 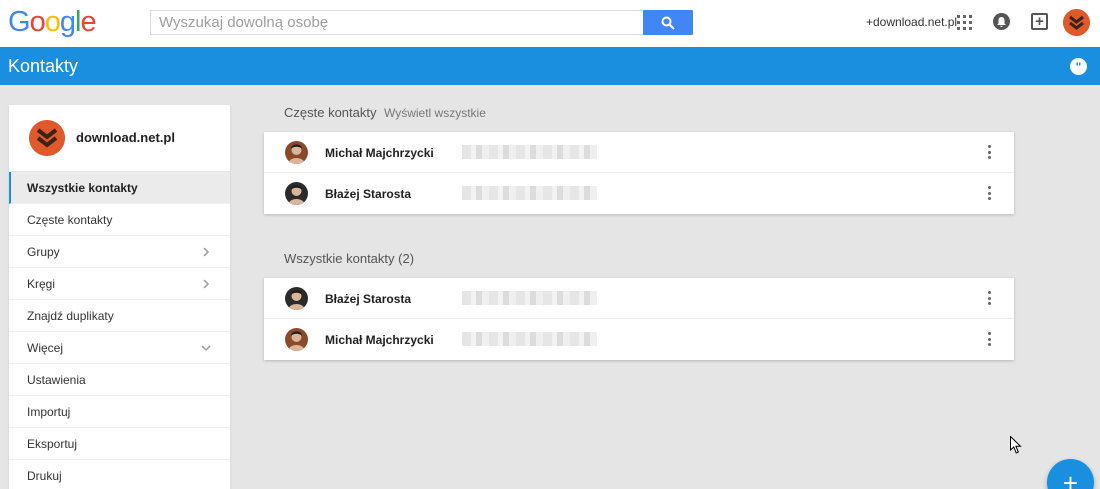 I want to click on sidebar-item: Grupy, so click(x=119, y=252).